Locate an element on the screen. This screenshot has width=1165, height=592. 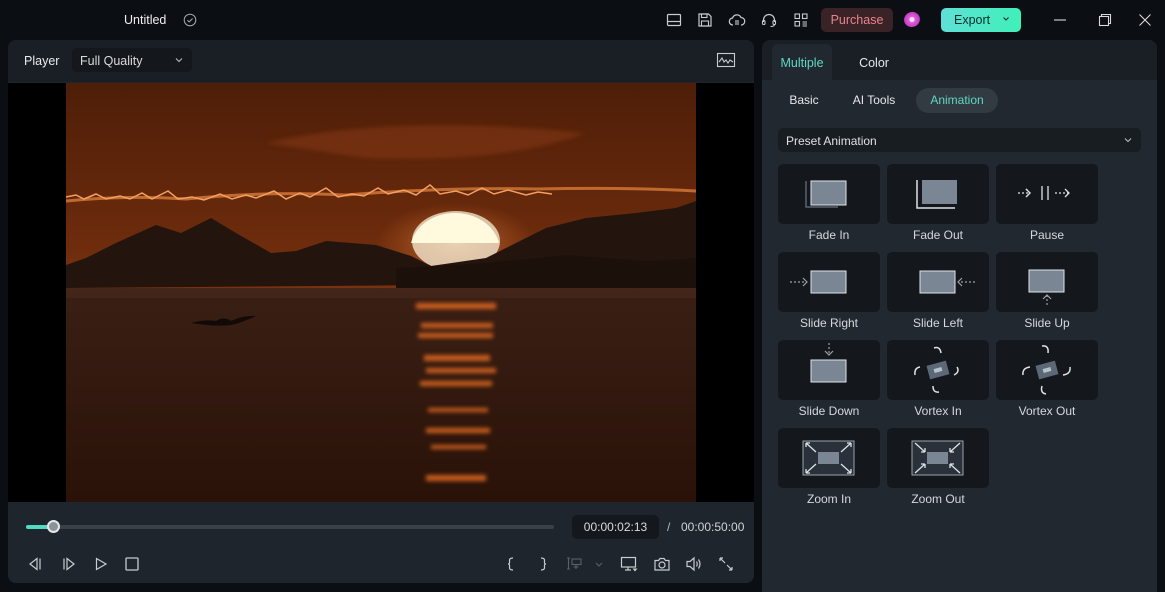
title-bar: Untitled Purchase Export is located at coordinates (582, 20).